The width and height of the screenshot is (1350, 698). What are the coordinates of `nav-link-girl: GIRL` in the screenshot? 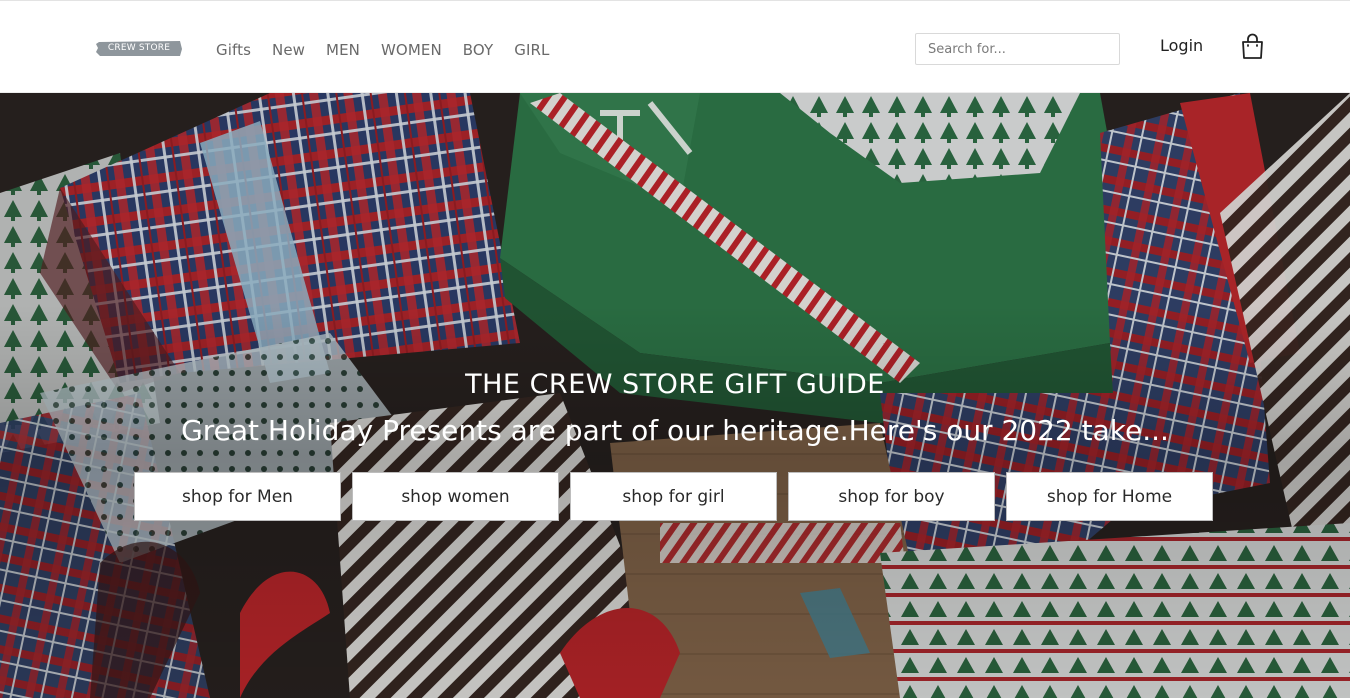 It's located at (531, 50).